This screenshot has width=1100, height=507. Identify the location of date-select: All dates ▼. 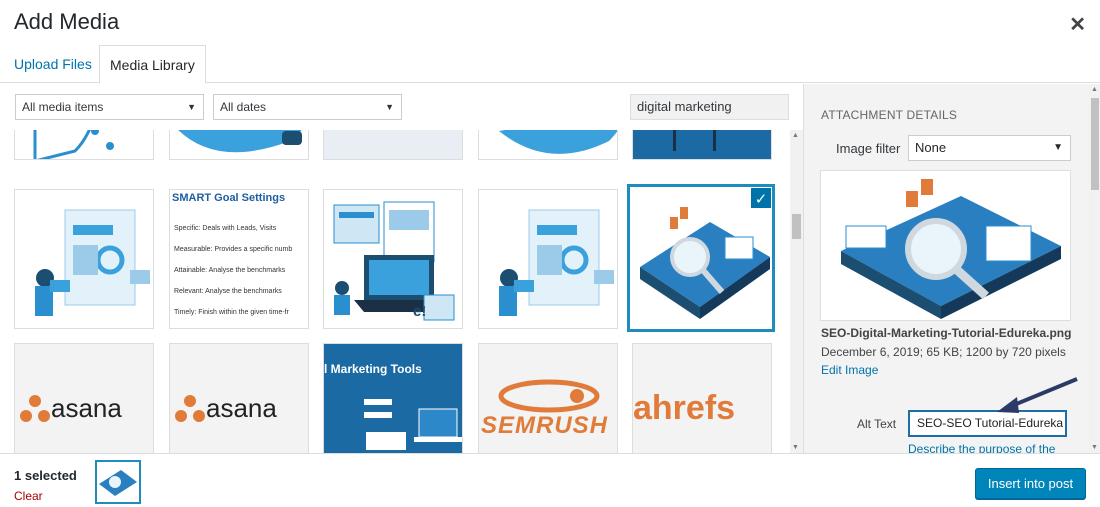
(307, 107).